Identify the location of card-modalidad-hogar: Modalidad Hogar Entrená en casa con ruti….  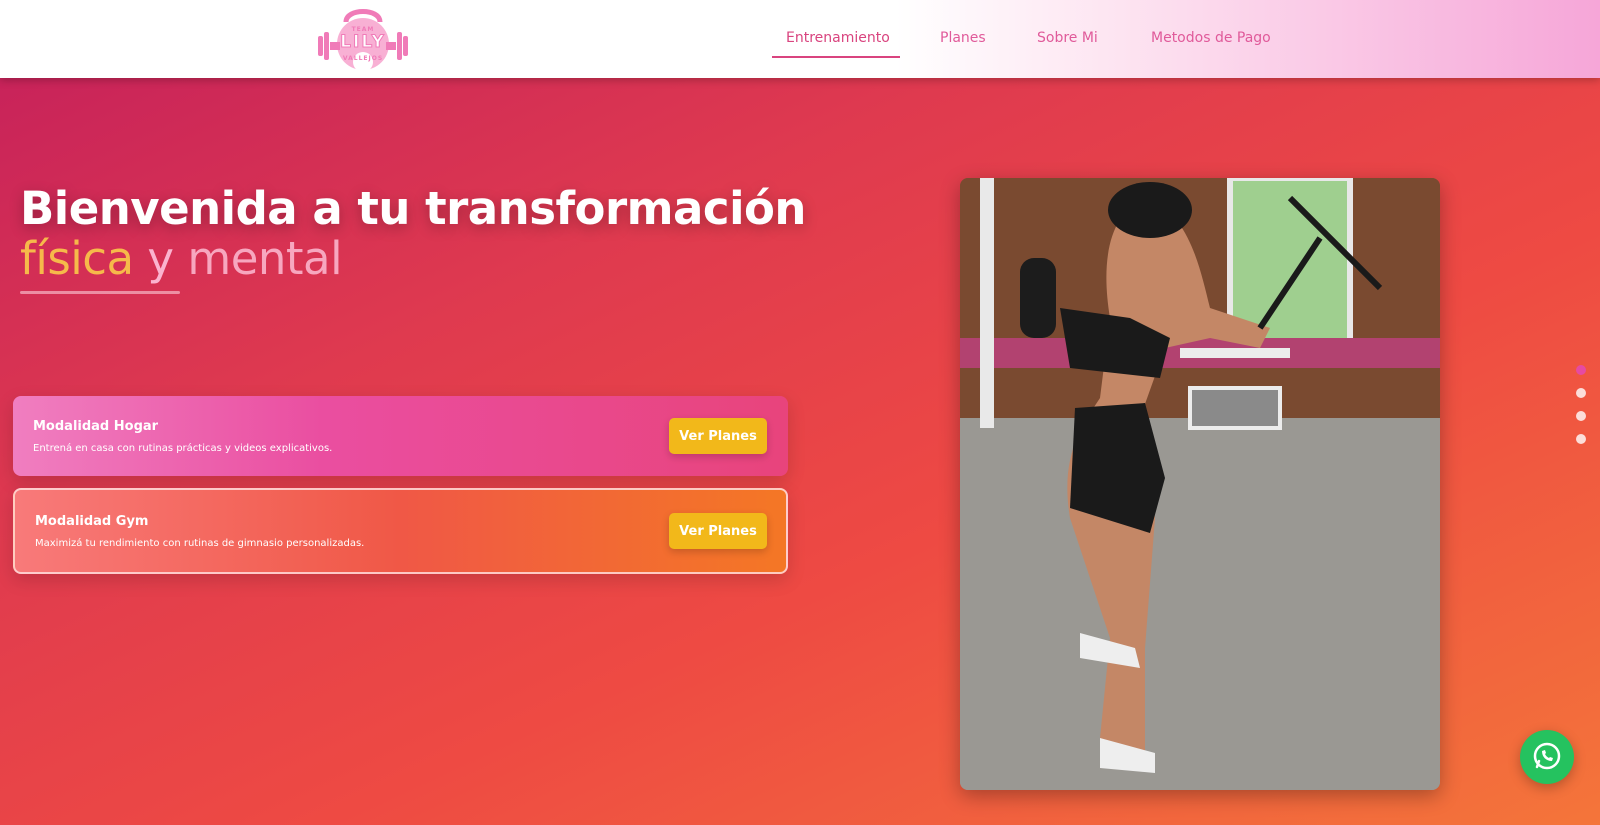
(400, 436).